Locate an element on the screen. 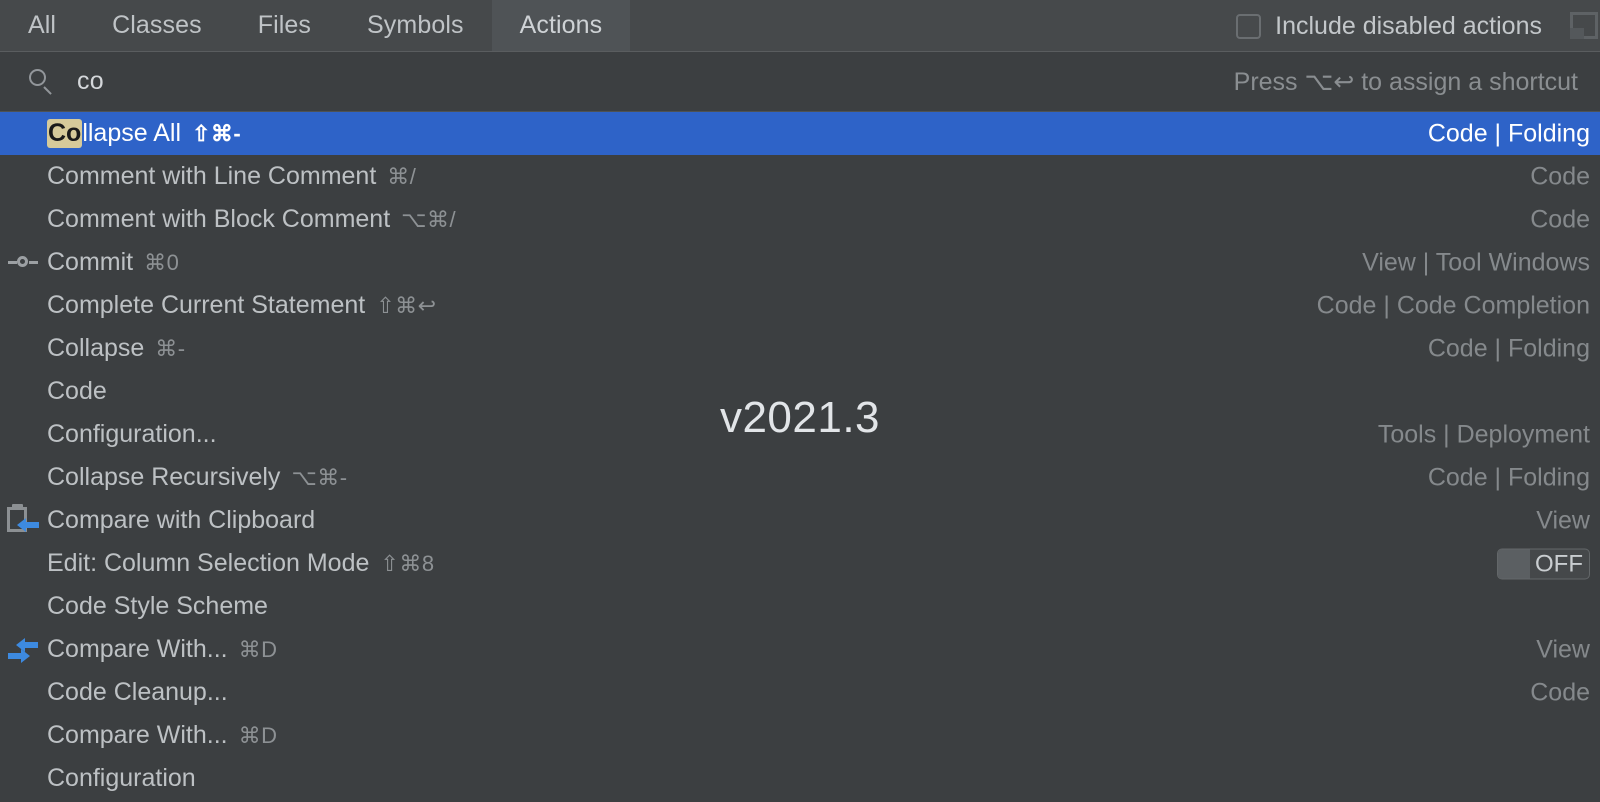  result-label-text: Comment with Block Comment is located at coordinates (219, 219).